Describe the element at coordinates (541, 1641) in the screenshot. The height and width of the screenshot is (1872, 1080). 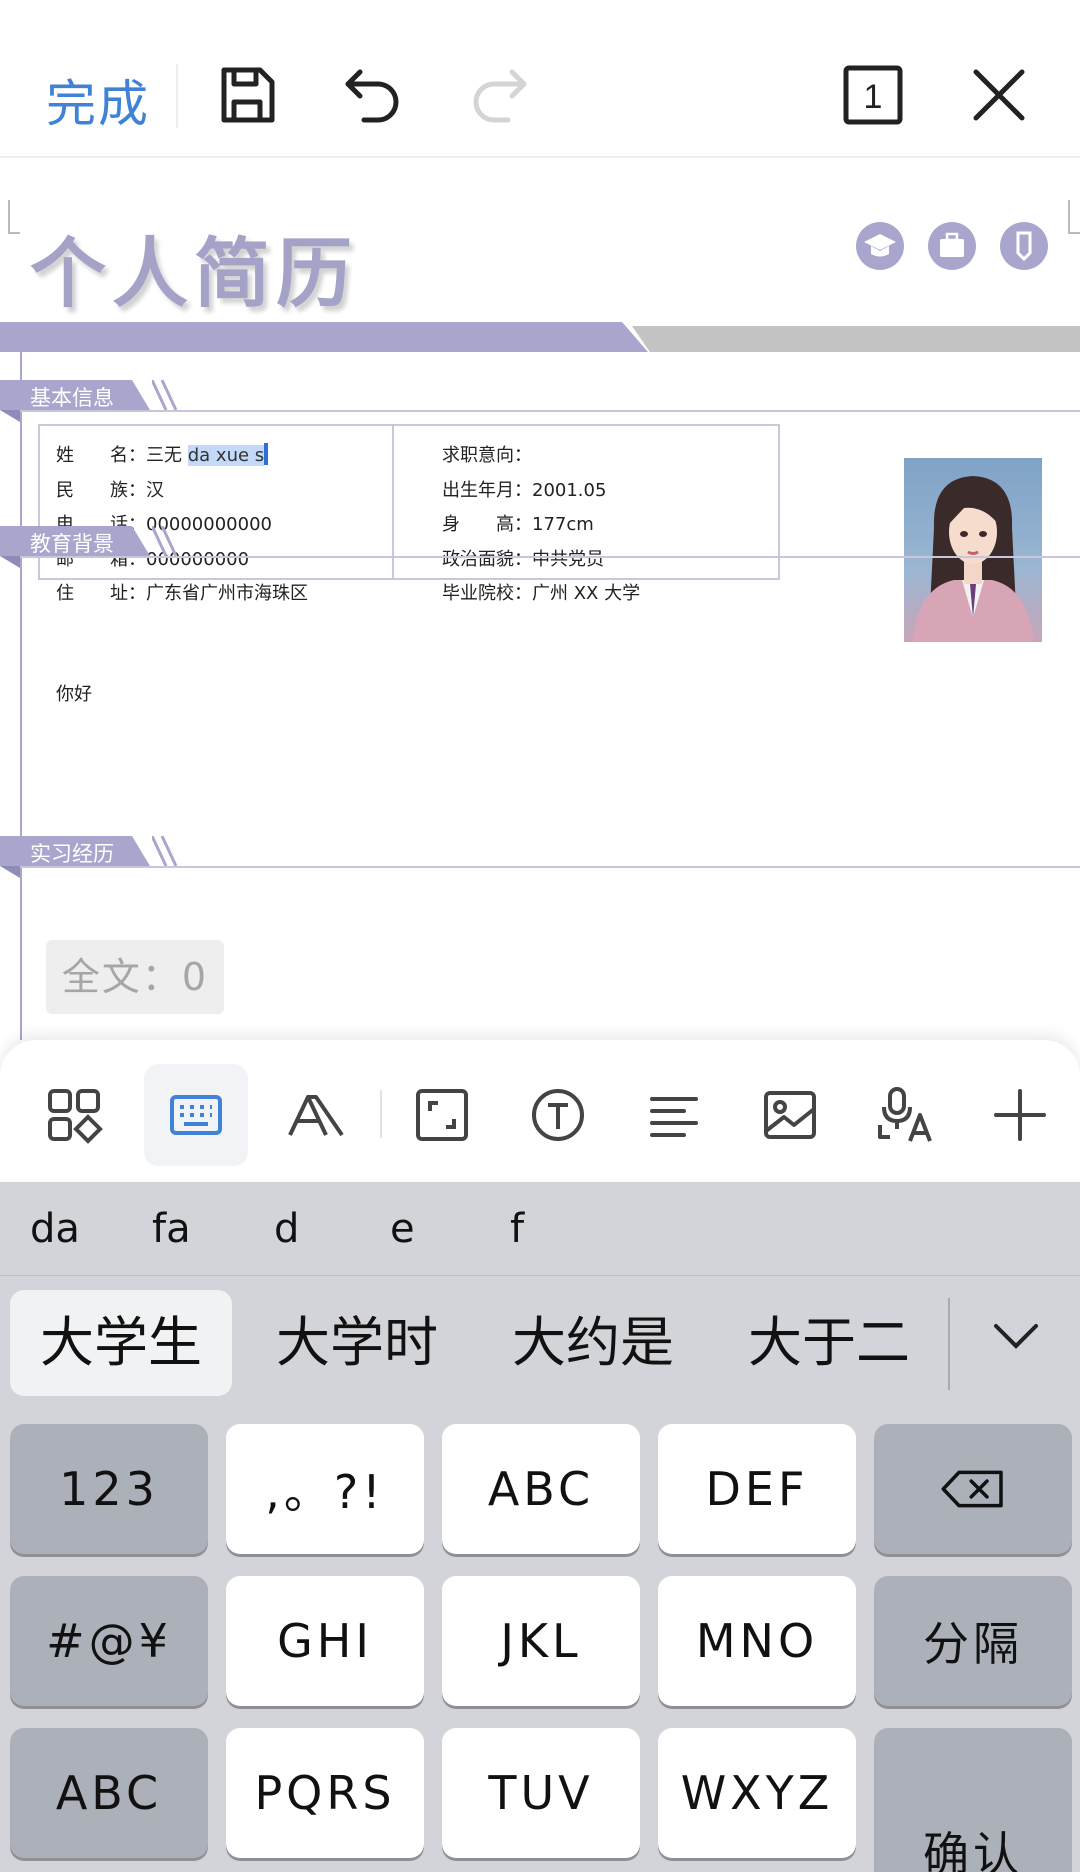
I see `key-jkl: JKL` at that location.